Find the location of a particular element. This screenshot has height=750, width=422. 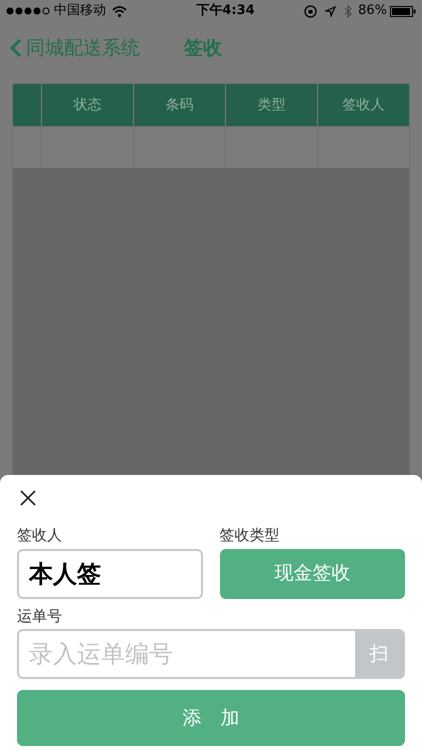

location-icon is located at coordinates (330, 11).